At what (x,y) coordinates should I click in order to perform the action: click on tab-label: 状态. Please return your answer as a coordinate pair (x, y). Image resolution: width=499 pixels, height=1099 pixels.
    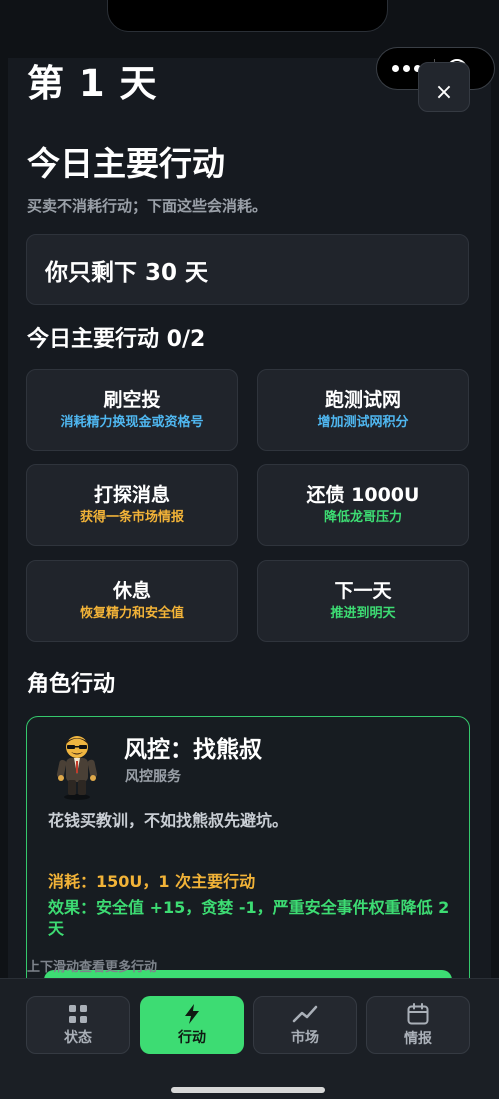
    Looking at the image, I should click on (78, 1038).